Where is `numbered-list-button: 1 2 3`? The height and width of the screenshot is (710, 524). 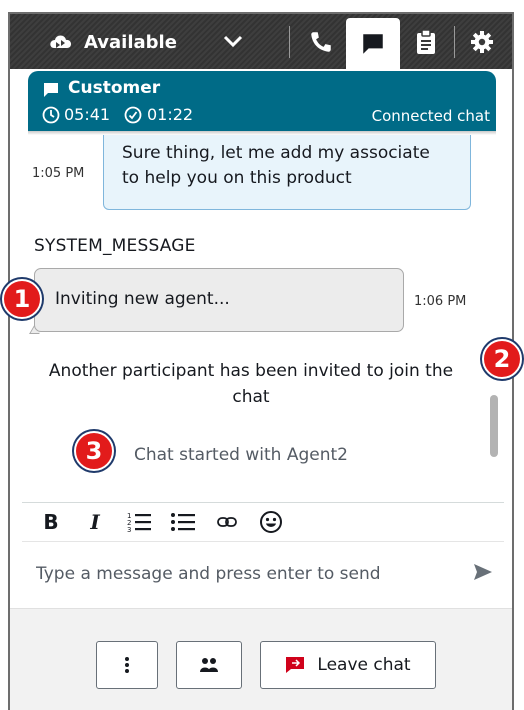 numbered-list-button: 1 2 3 is located at coordinates (139, 522).